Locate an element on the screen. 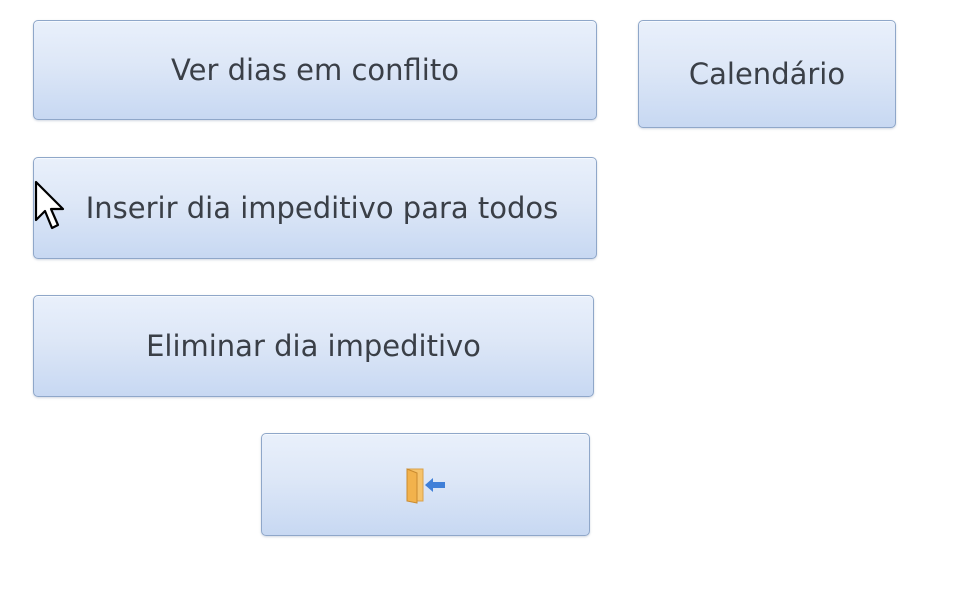 The height and width of the screenshot is (600, 967). insert-blocking-day-all-label: Inserir dia impeditivo para todos is located at coordinates (322, 208).